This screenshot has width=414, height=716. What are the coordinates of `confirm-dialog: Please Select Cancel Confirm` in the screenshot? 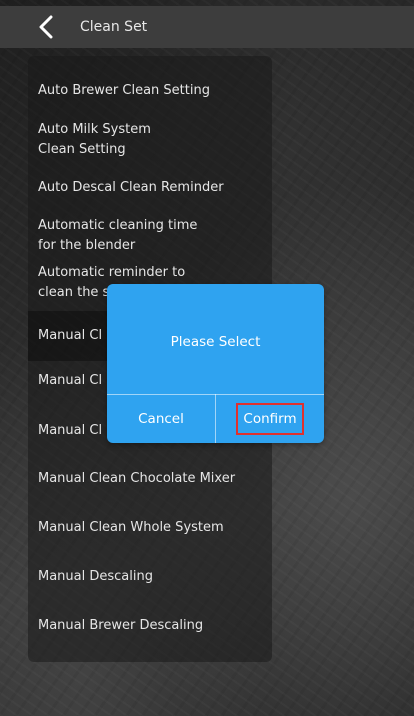 It's located at (215, 363).